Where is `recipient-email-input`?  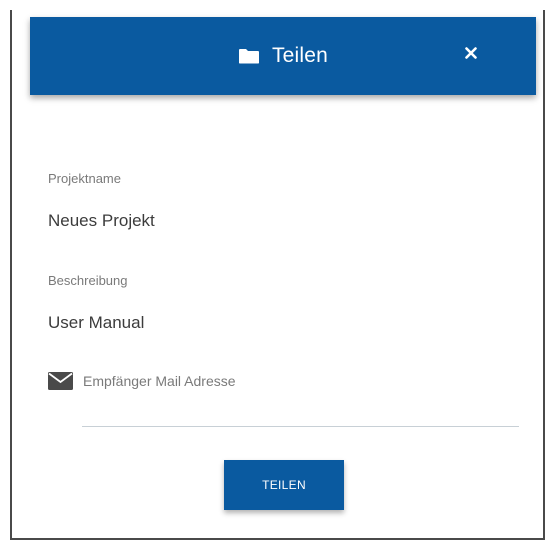 recipient-email-input is located at coordinates (233, 381).